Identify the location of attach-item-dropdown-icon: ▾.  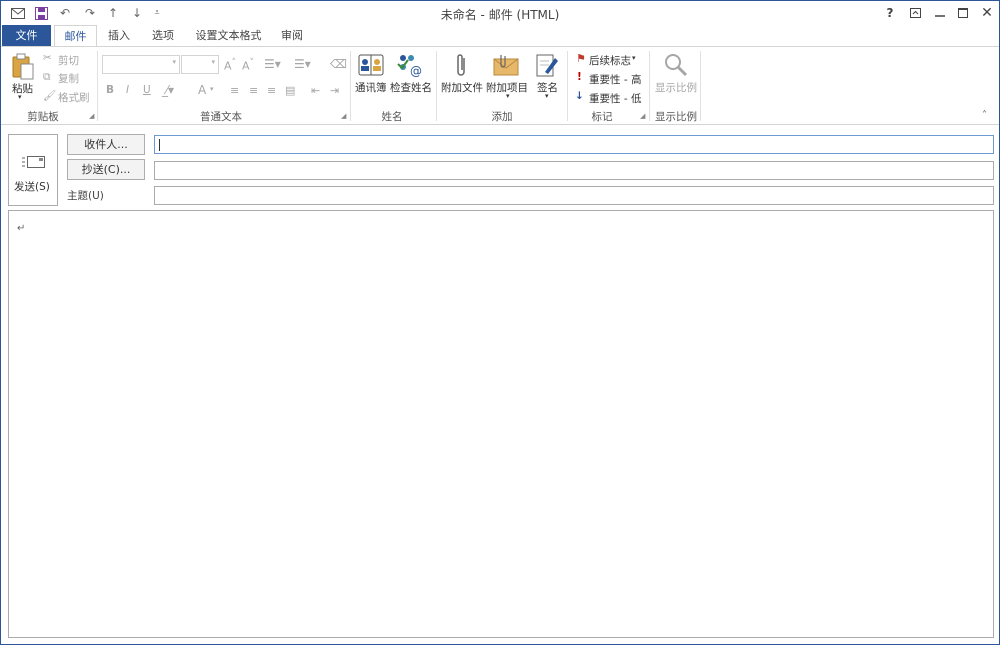
(508, 96).